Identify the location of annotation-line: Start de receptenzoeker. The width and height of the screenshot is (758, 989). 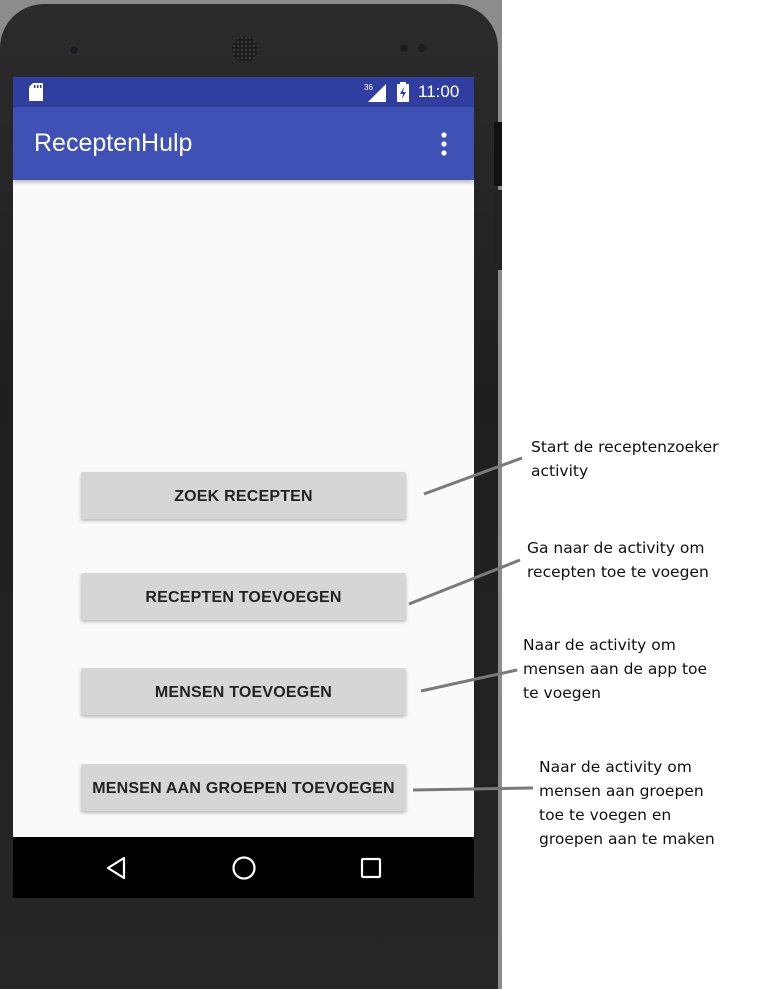
(625, 447).